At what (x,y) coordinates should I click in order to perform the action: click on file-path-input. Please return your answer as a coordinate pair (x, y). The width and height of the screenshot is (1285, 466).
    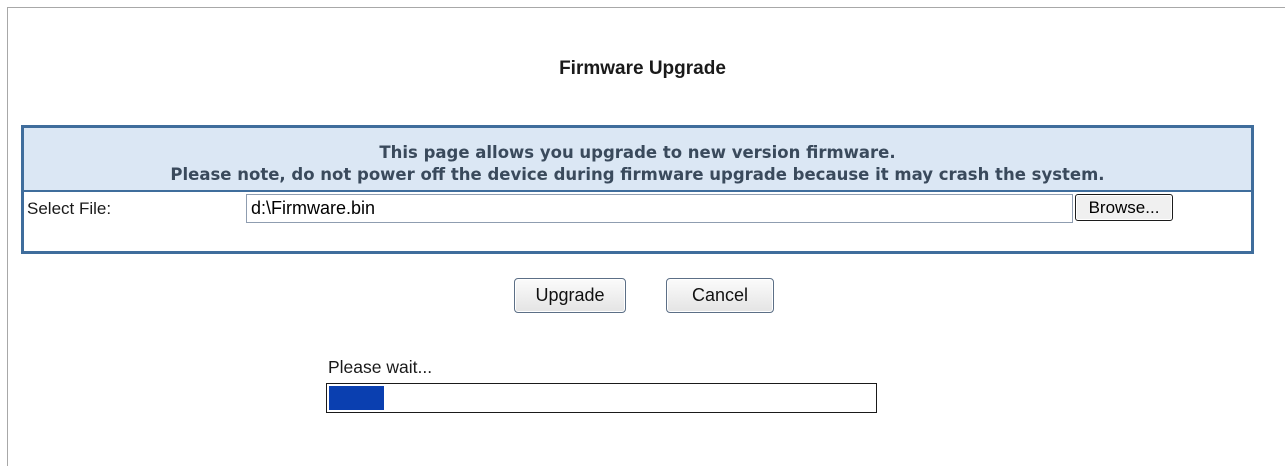
    Looking at the image, I should click on (659, 208).